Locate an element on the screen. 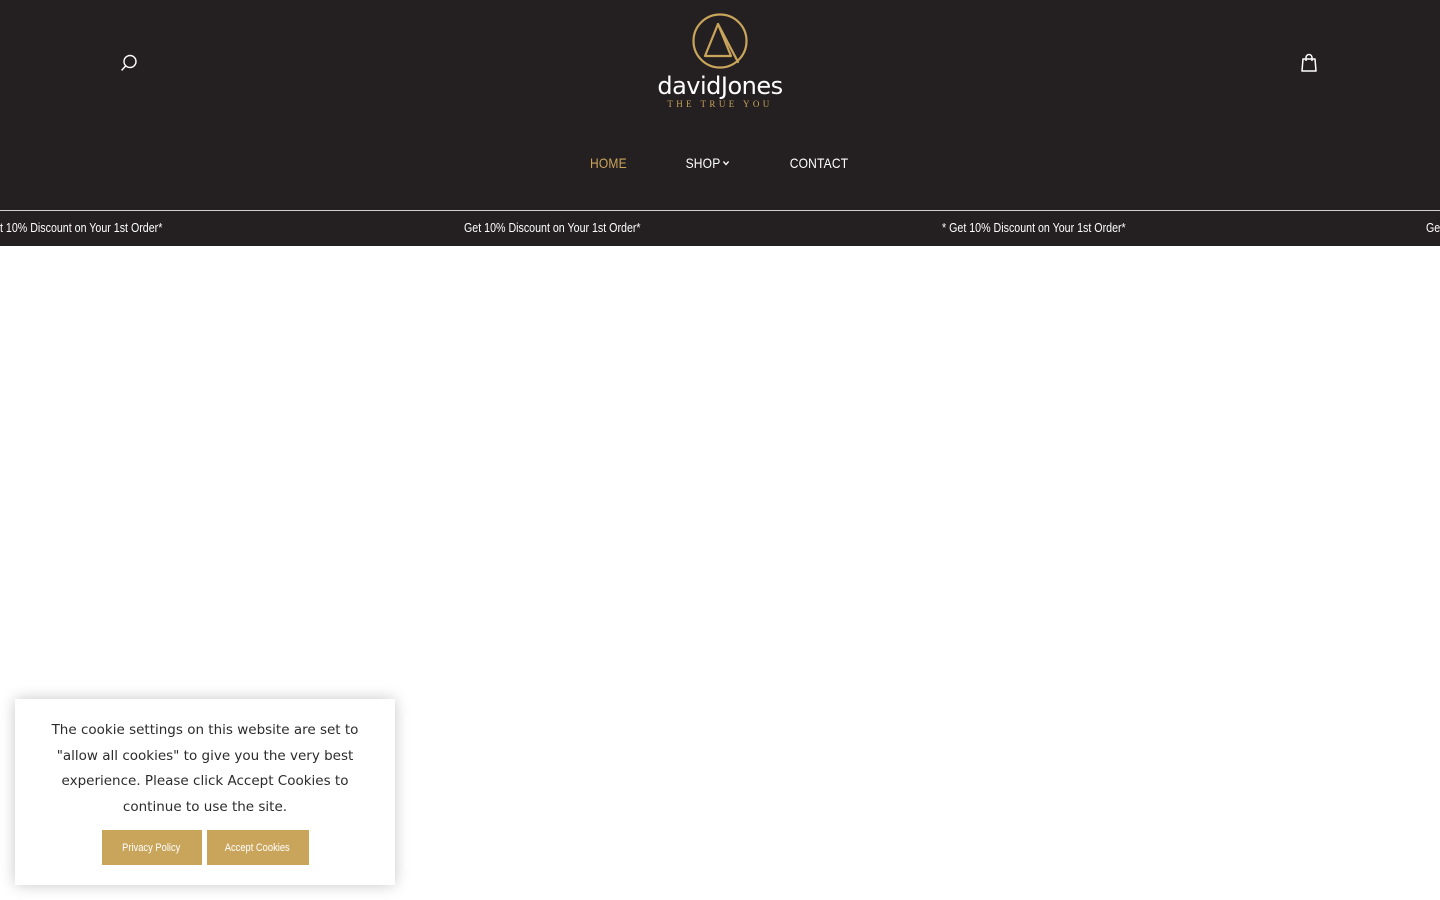  brand-wordmark: davidJones is located at coordinates (720, 86).